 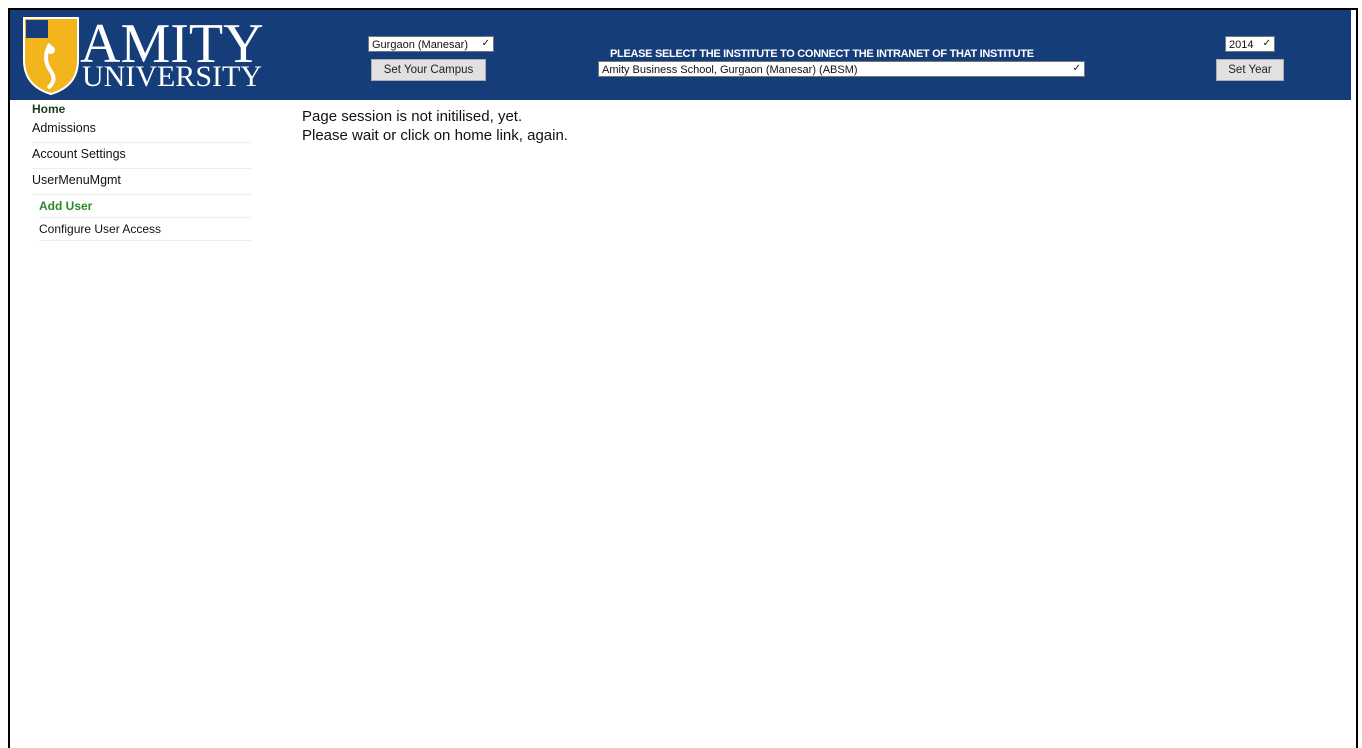 What do you see at coordinates (428, 70) in the screenshot?
I see `set-campus-button: Set Your Campus` at bounding box center [428, 70].